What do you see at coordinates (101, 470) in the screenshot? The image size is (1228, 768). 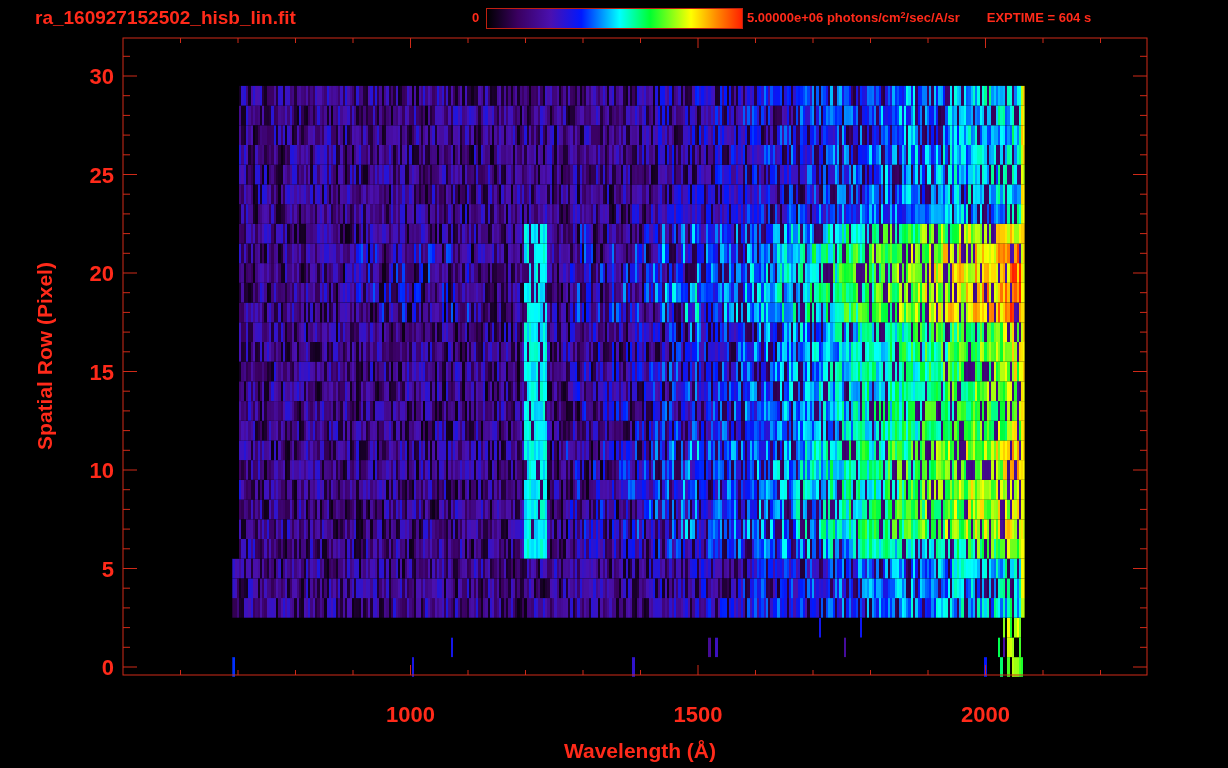 I see `y-tick-label: 10` at bounding box center [101, 470].